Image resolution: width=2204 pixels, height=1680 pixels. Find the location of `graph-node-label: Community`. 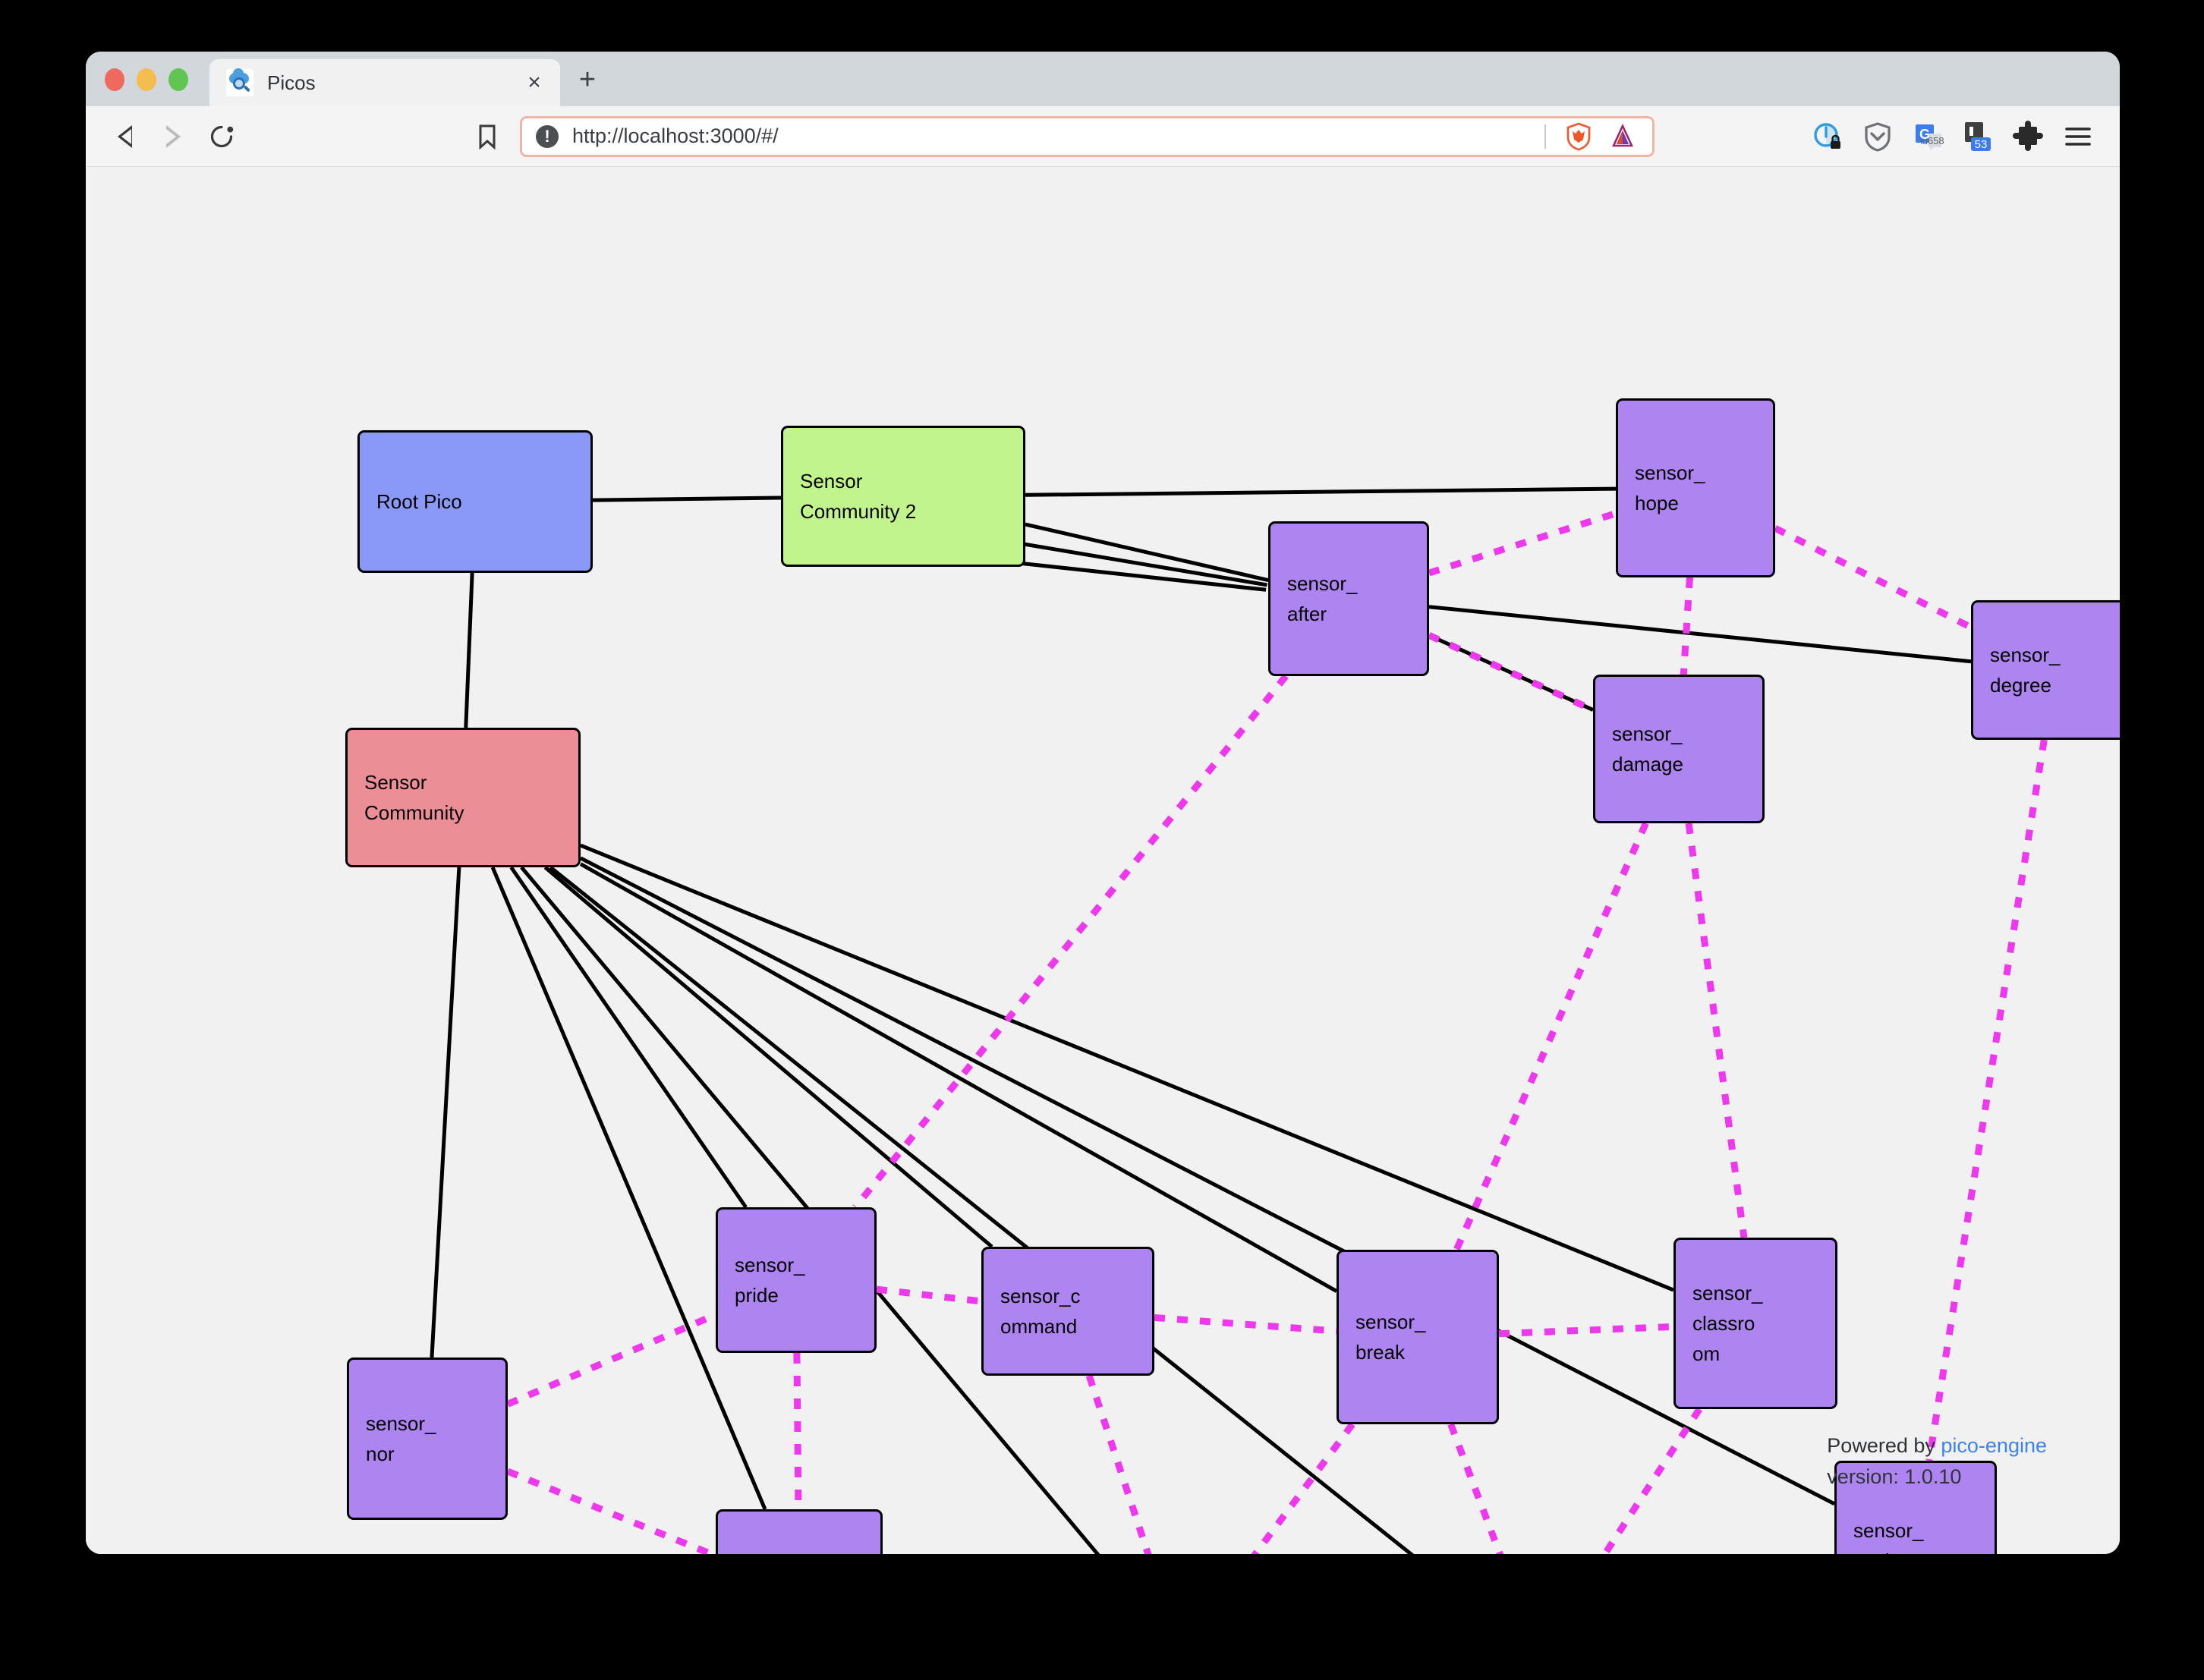

graph-node-label: Community is located at coordinates (414, 813).